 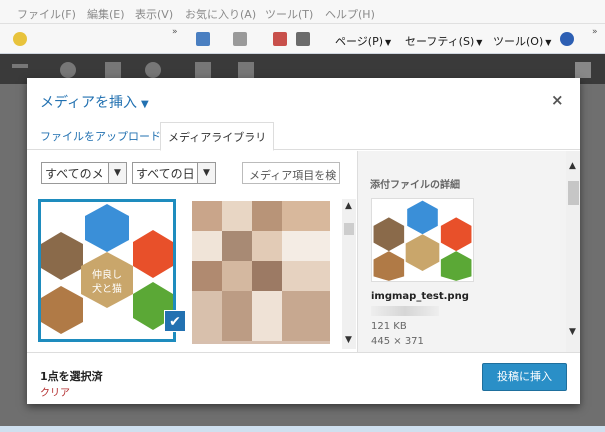 I want to click on browser-command-bar: » ページ(P) ▼ セーフティ(S) ▼ ツール(O) ▼ », so click(x=302, y=39).